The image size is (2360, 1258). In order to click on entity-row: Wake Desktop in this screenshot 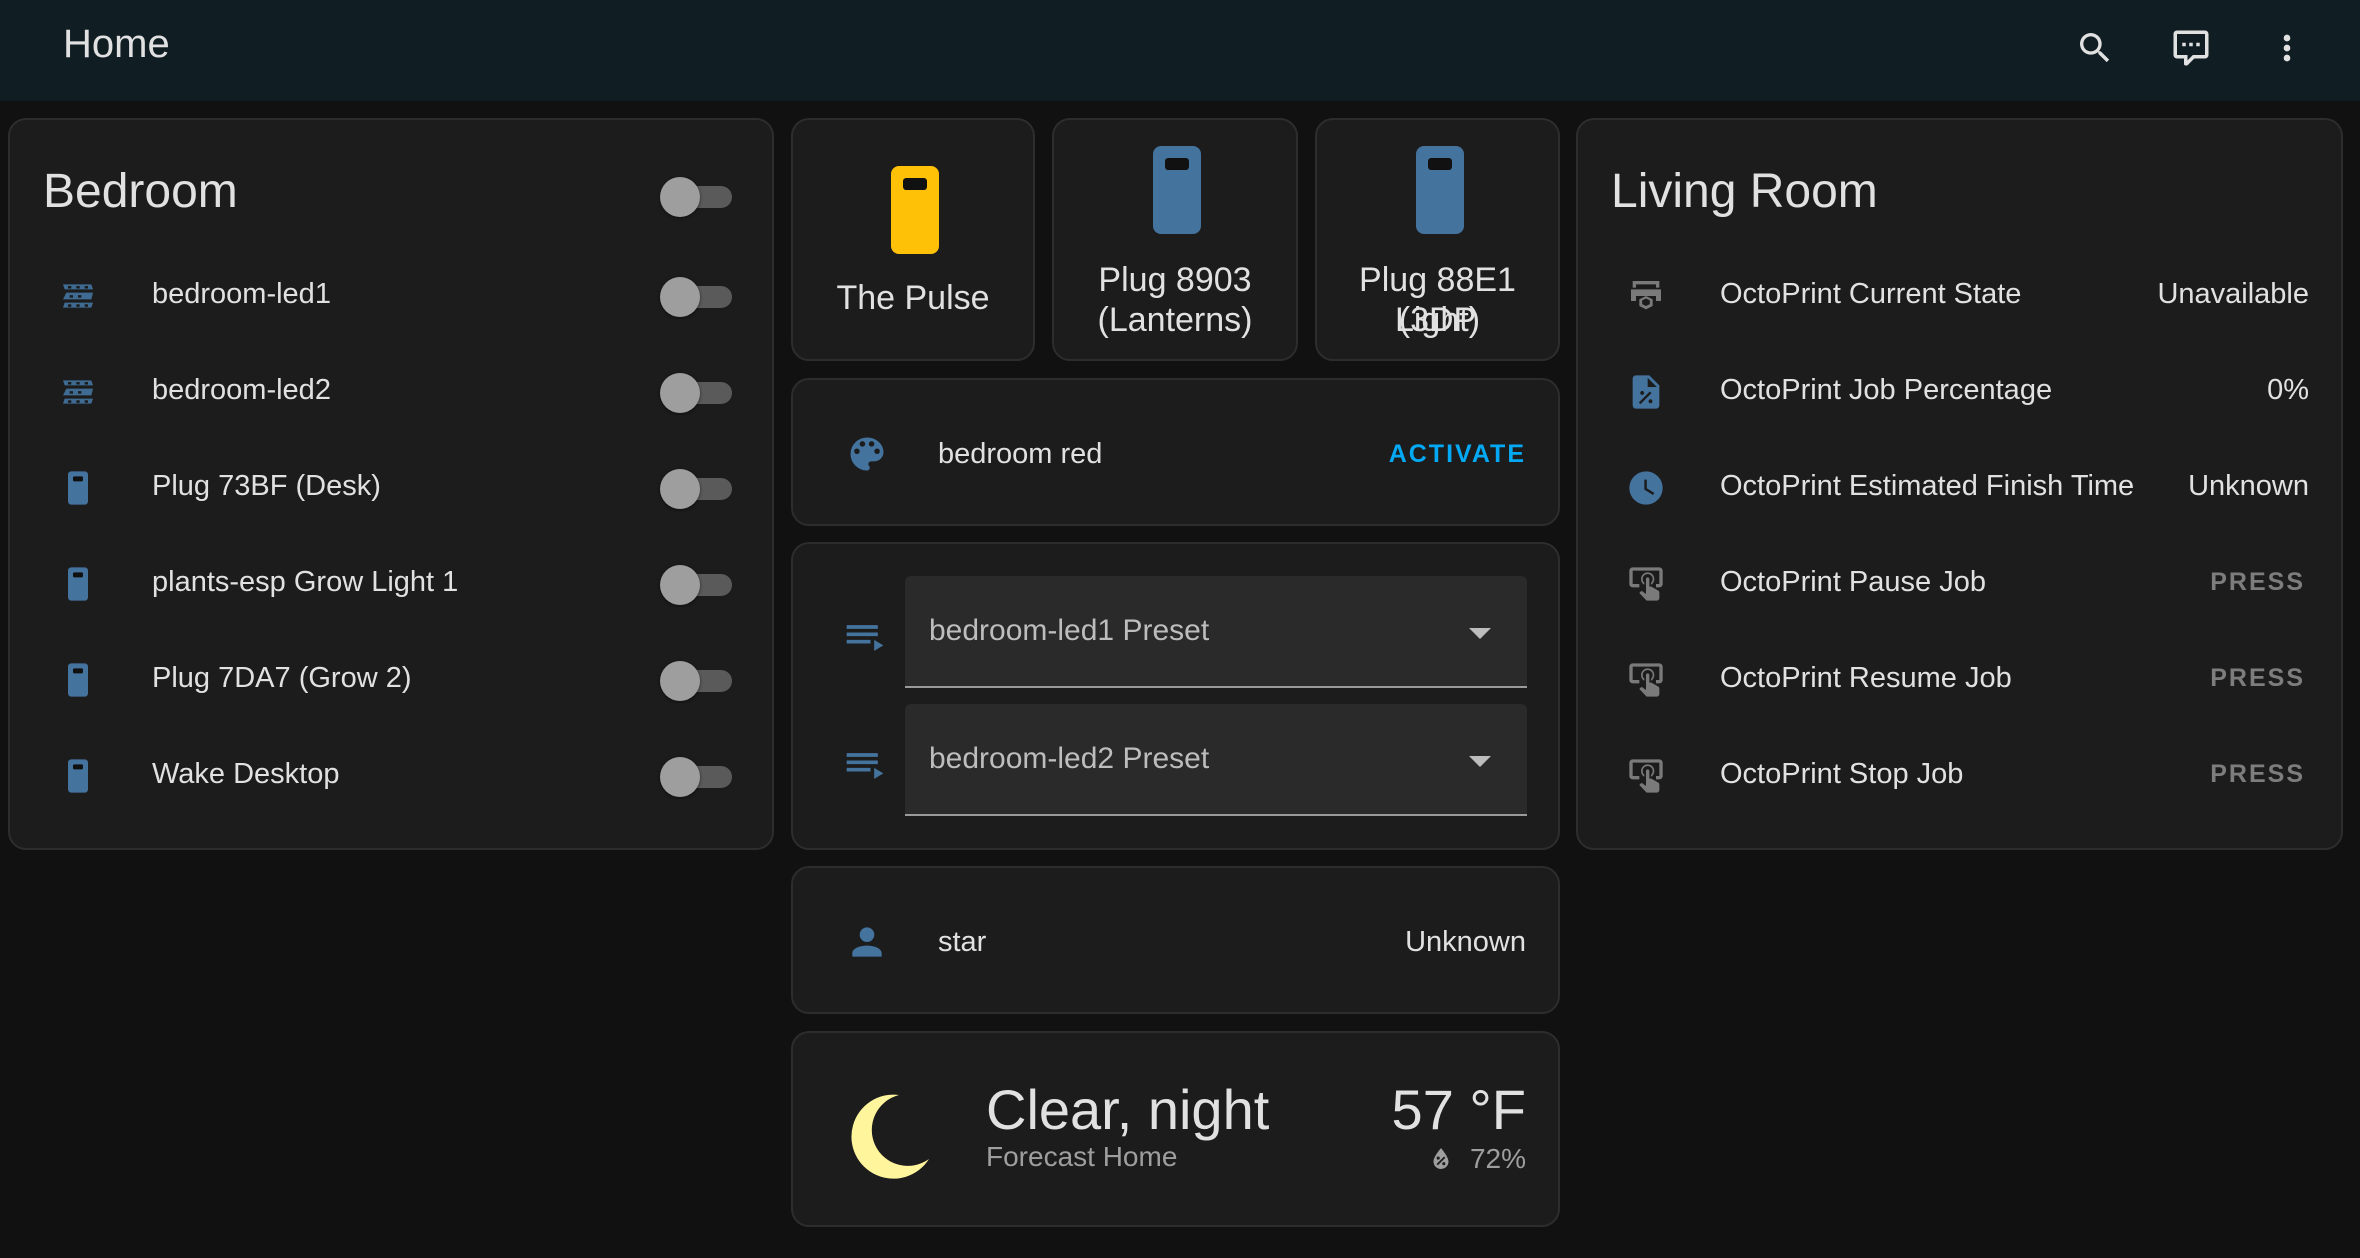, I will do `click(391, 776)`.